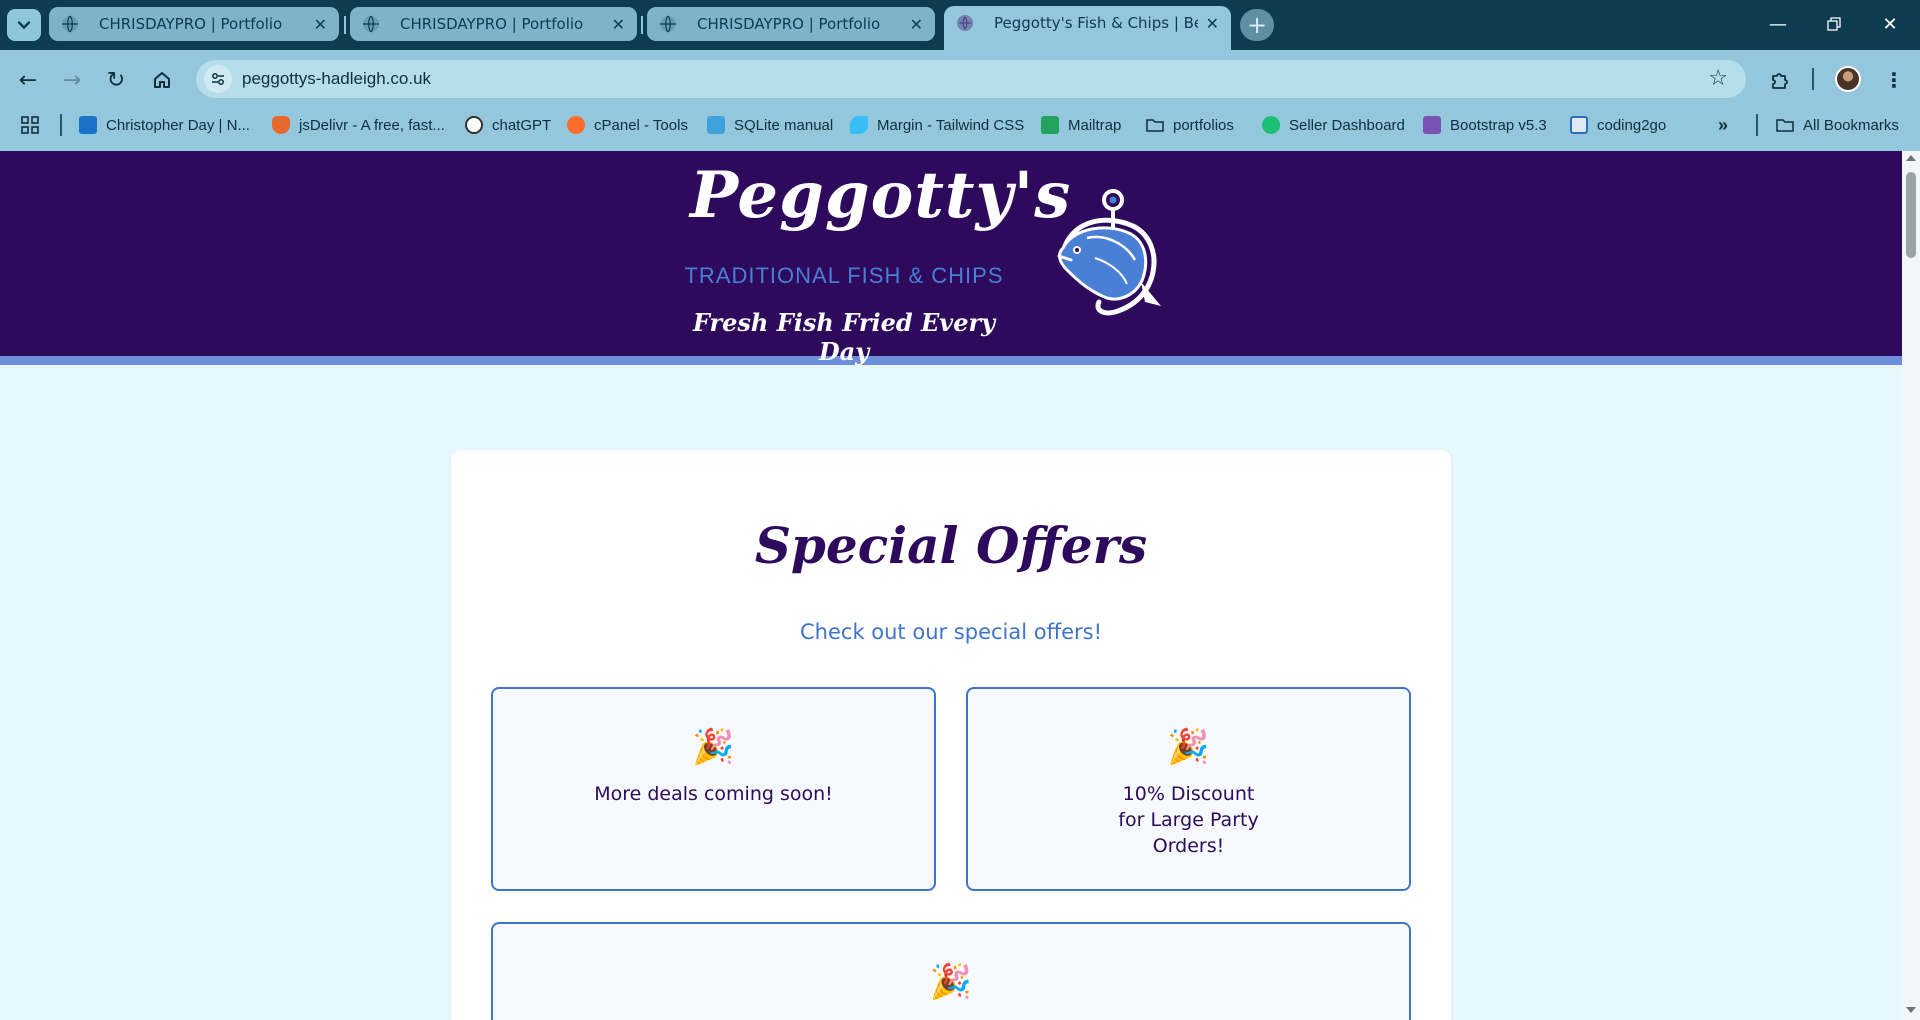  Describe the element at coordinates (1848, 79) in the screenshot. I see `profile-avatar` at that location.